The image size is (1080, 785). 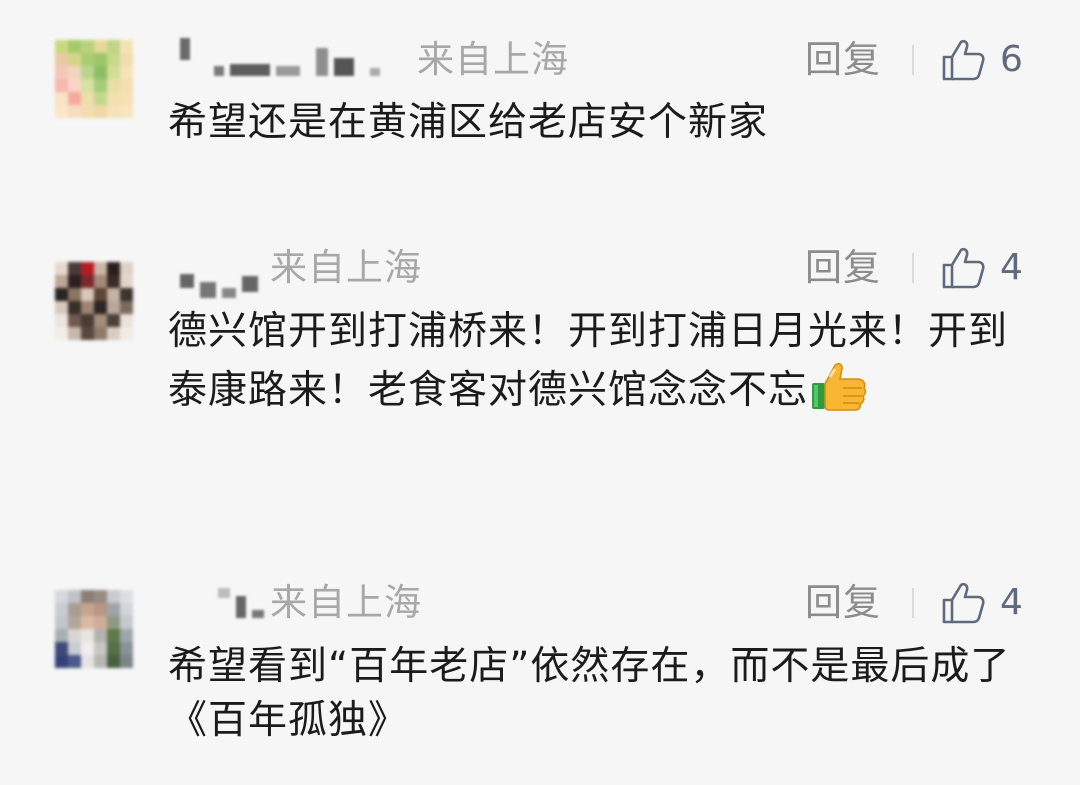 What do you see at coordinates (588, 361) in the screenshot?
I see `comment-text-content: 德兴馆开到打浦桥来！开到打浦日月光来！开到泰康路来！老食客对德兴馆念念不忘` at bounding box center [588, 361].